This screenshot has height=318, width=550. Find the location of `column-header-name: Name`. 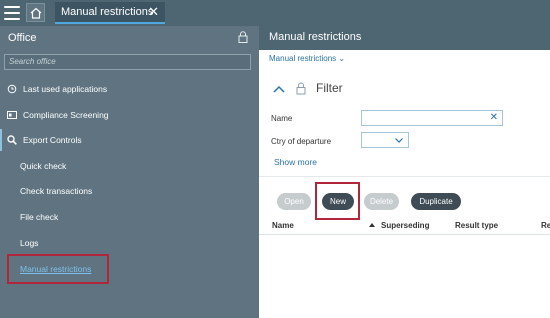

column-header-name: Name is located at coordinates (283, 225).